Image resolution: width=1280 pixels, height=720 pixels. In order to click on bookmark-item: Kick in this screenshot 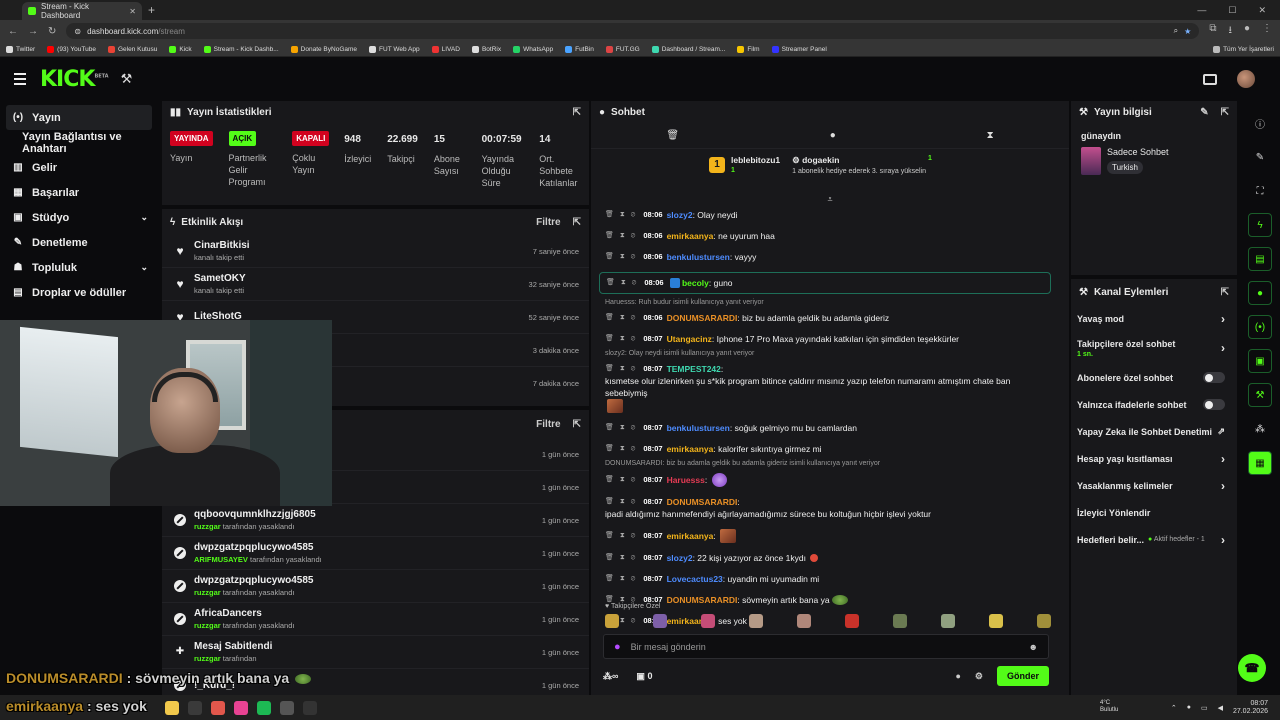, I will do `click(180, 49)`.